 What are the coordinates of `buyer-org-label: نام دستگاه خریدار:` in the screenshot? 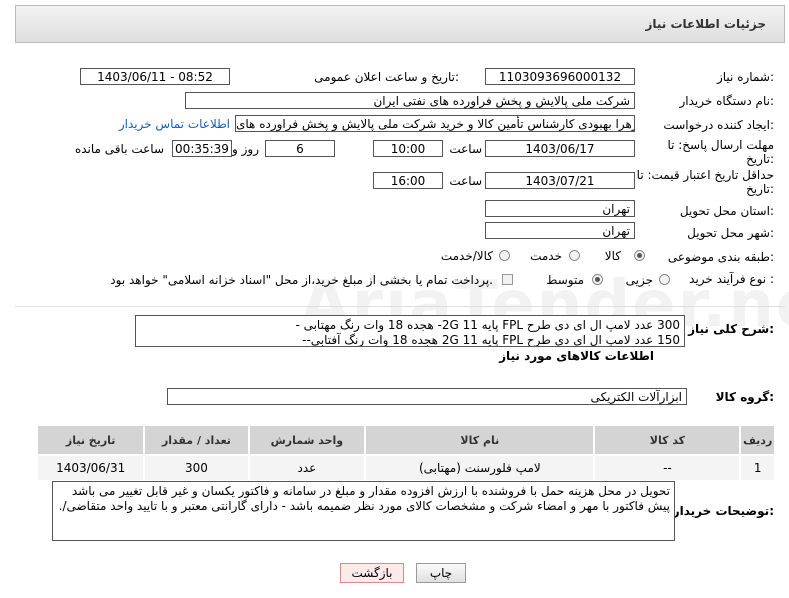 It's located at (727, 101).